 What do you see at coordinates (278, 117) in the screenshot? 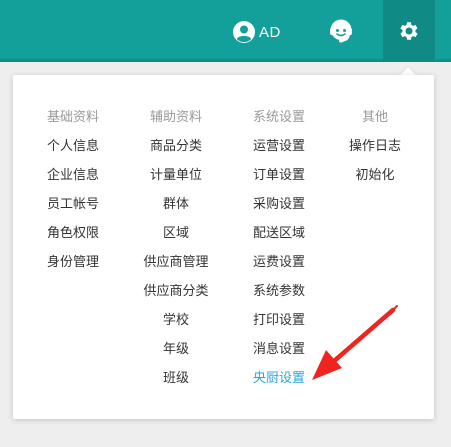
I see `column-title-system-settings: 系统设置` at bounding box center [278, 117].